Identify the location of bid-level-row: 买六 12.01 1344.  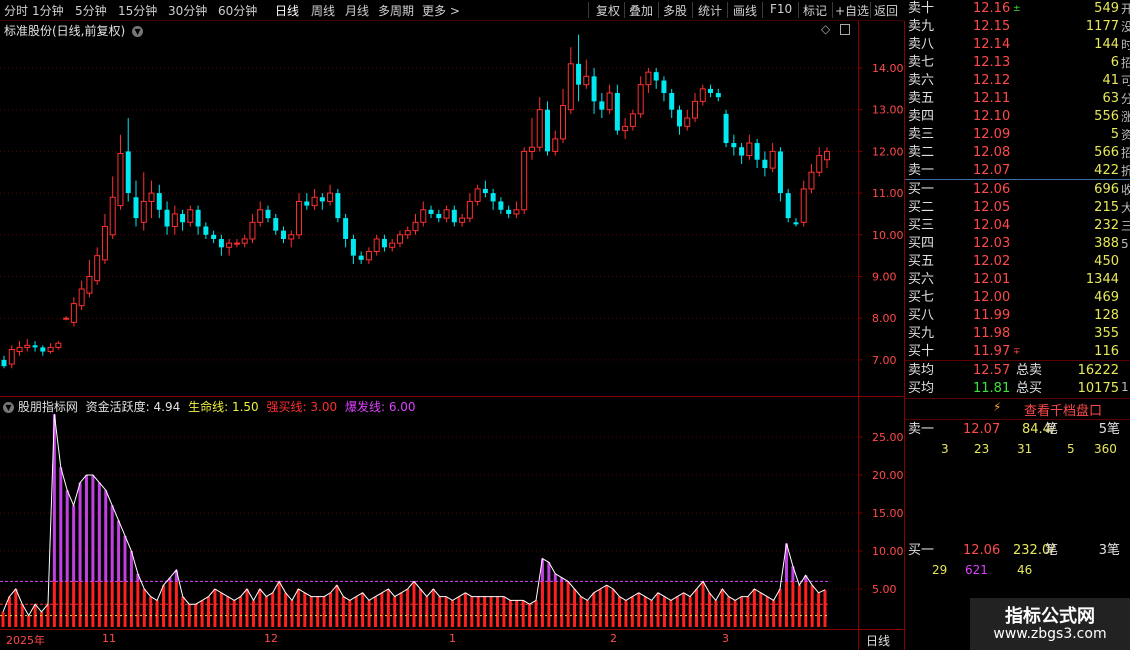
(1017, 280).